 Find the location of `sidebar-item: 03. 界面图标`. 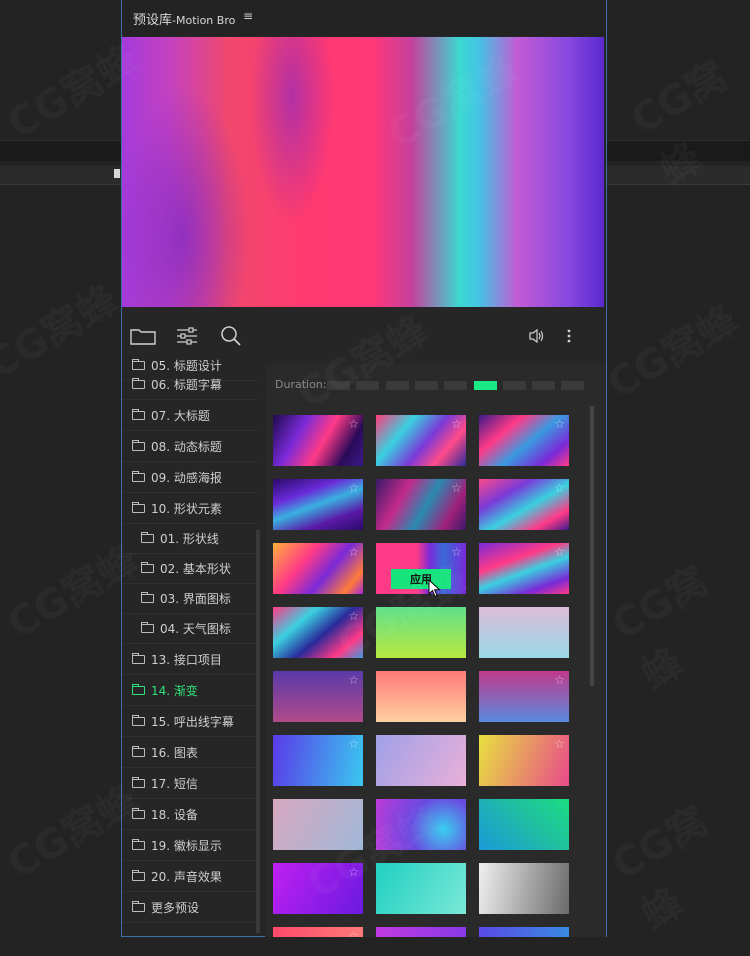

sidebar-item: 03. 界面图标 is located at coordinates (189, 599).